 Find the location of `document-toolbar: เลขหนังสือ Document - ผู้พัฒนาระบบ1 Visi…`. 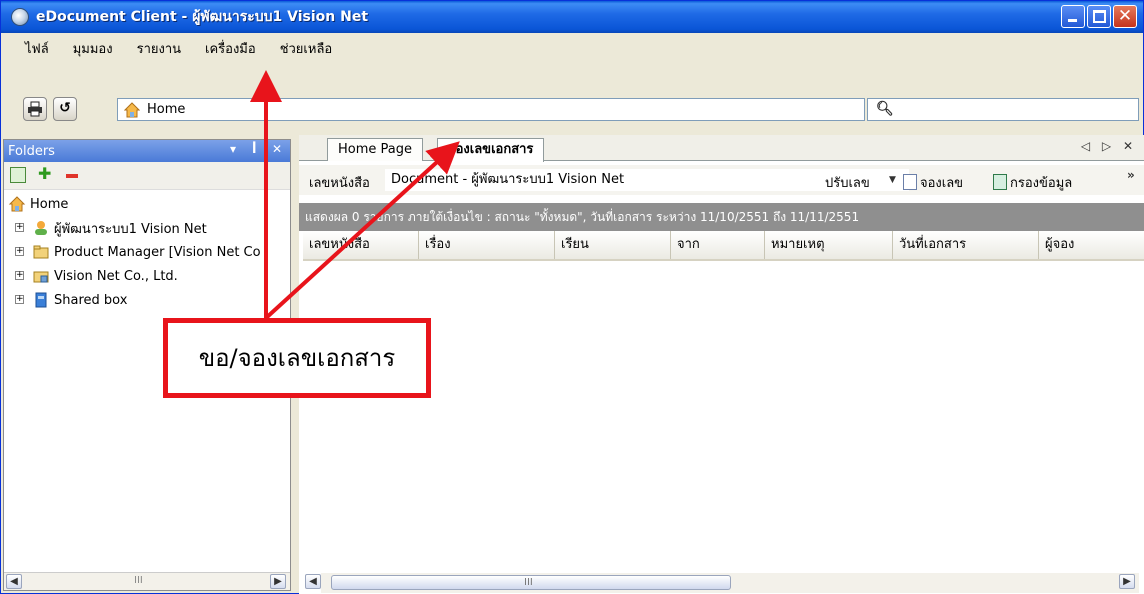

document-toolbar: เลขหนังสือ Document - ผู้พัฒนาระบบ1 Visi… is located at coordinates (721, 180).